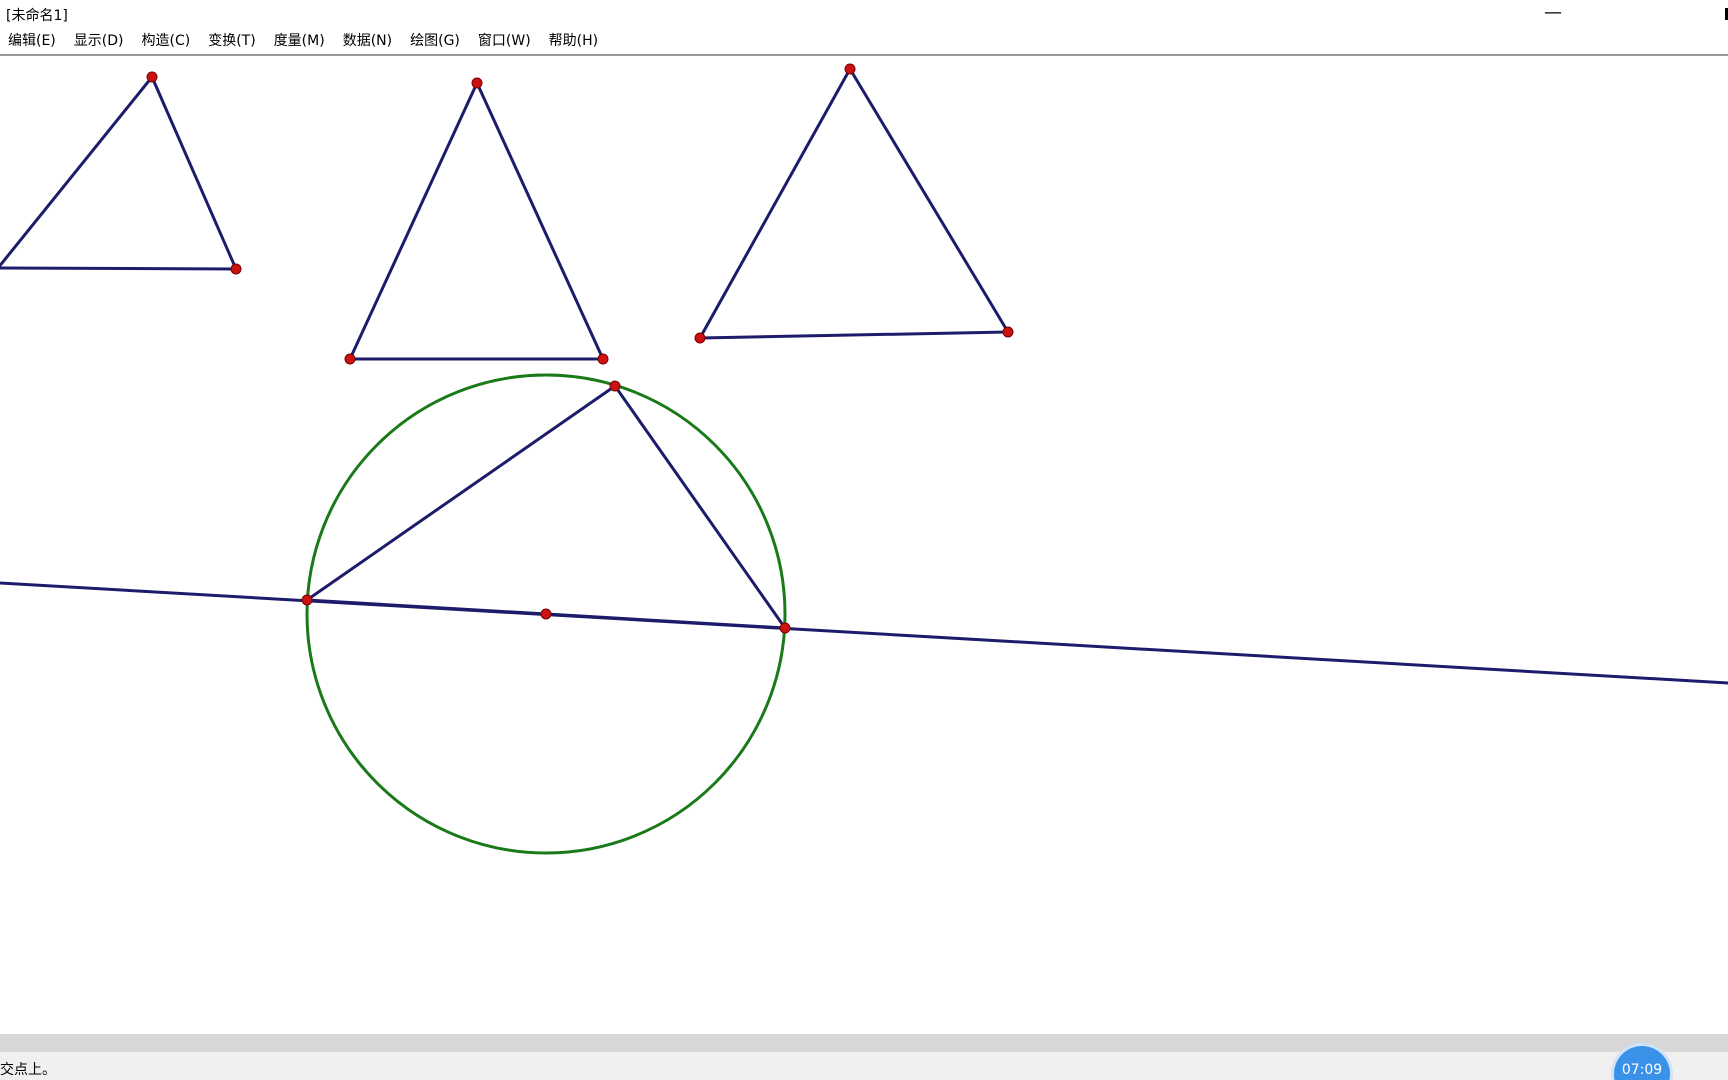  What do you see at coordinates (1642, 1070) in the screenshot?
I see `timer-text: 07:09` at bounding box center [1642, 1070].